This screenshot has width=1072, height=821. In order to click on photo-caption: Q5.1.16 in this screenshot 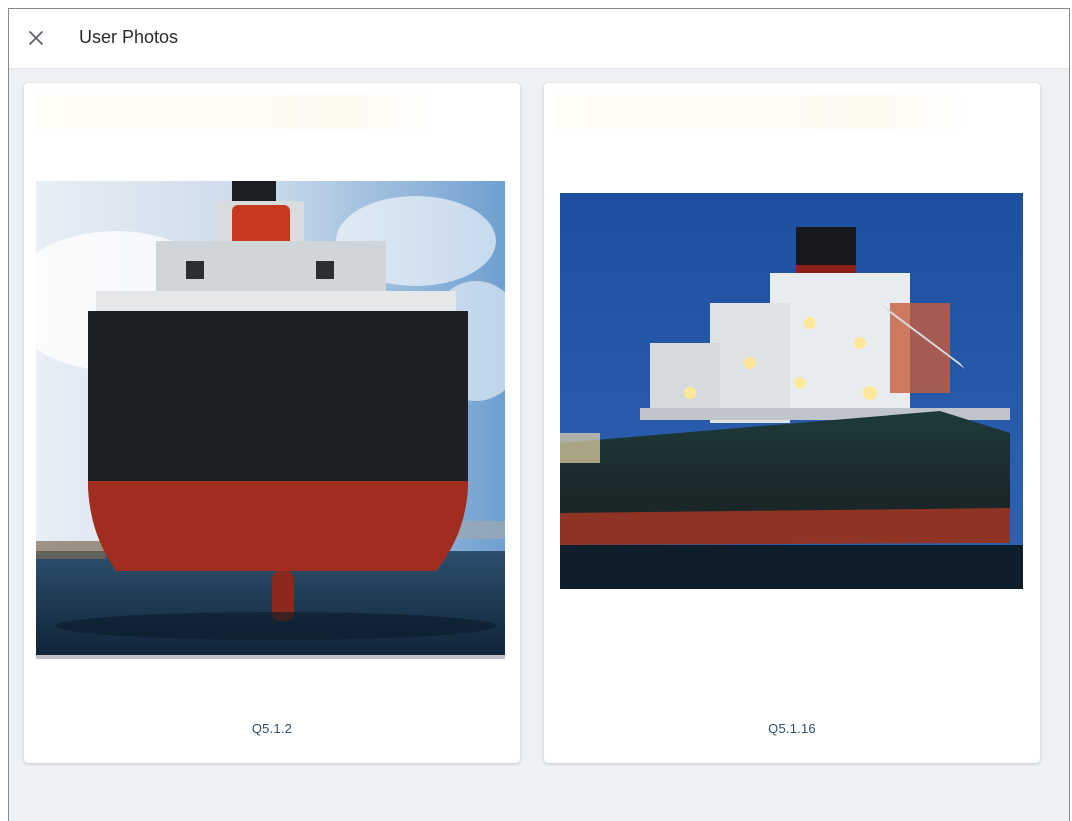, I will do `click(792, 728)`.